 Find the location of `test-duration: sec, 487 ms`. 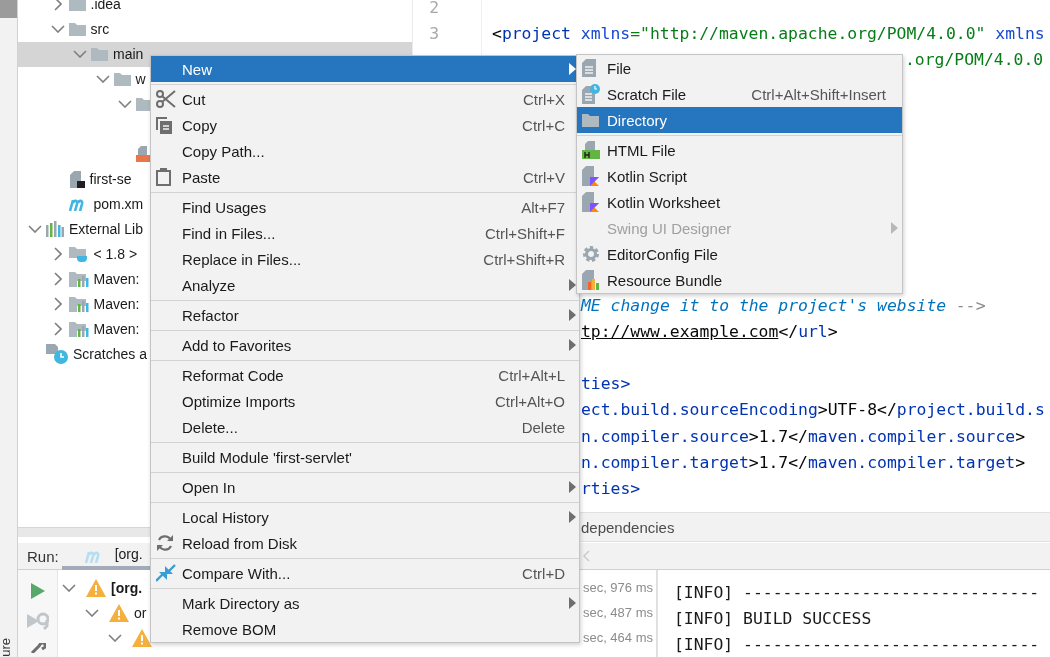

test-duration: sec, 487 ms is located at coordinates (617, 612).